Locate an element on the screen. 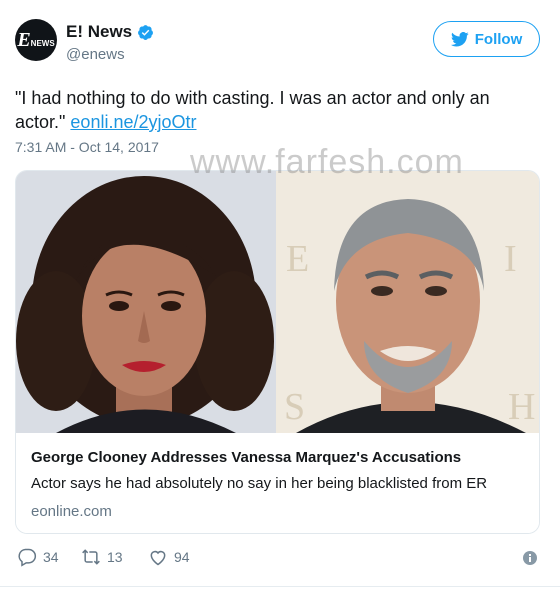  like-button: 94 is located at coordinates (169, 557).